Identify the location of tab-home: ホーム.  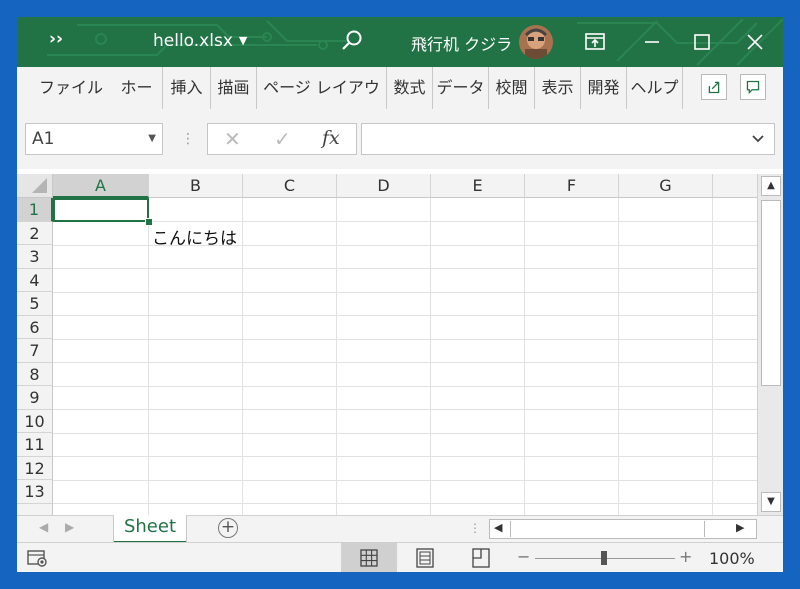
(137, 103).